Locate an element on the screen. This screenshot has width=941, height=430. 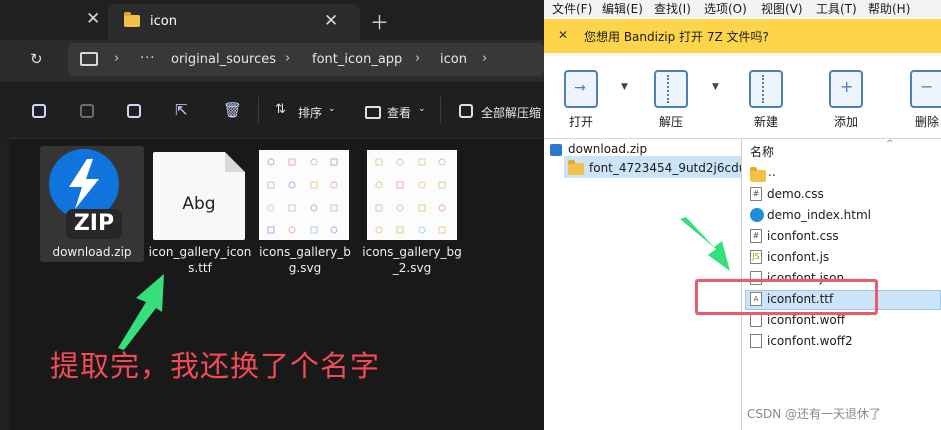
copy-icon is located at coordinates (39, 111).